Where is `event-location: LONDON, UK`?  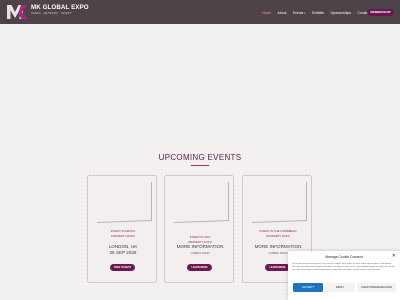 event-location: LONDON, UK is located at coordinates (123, 246).